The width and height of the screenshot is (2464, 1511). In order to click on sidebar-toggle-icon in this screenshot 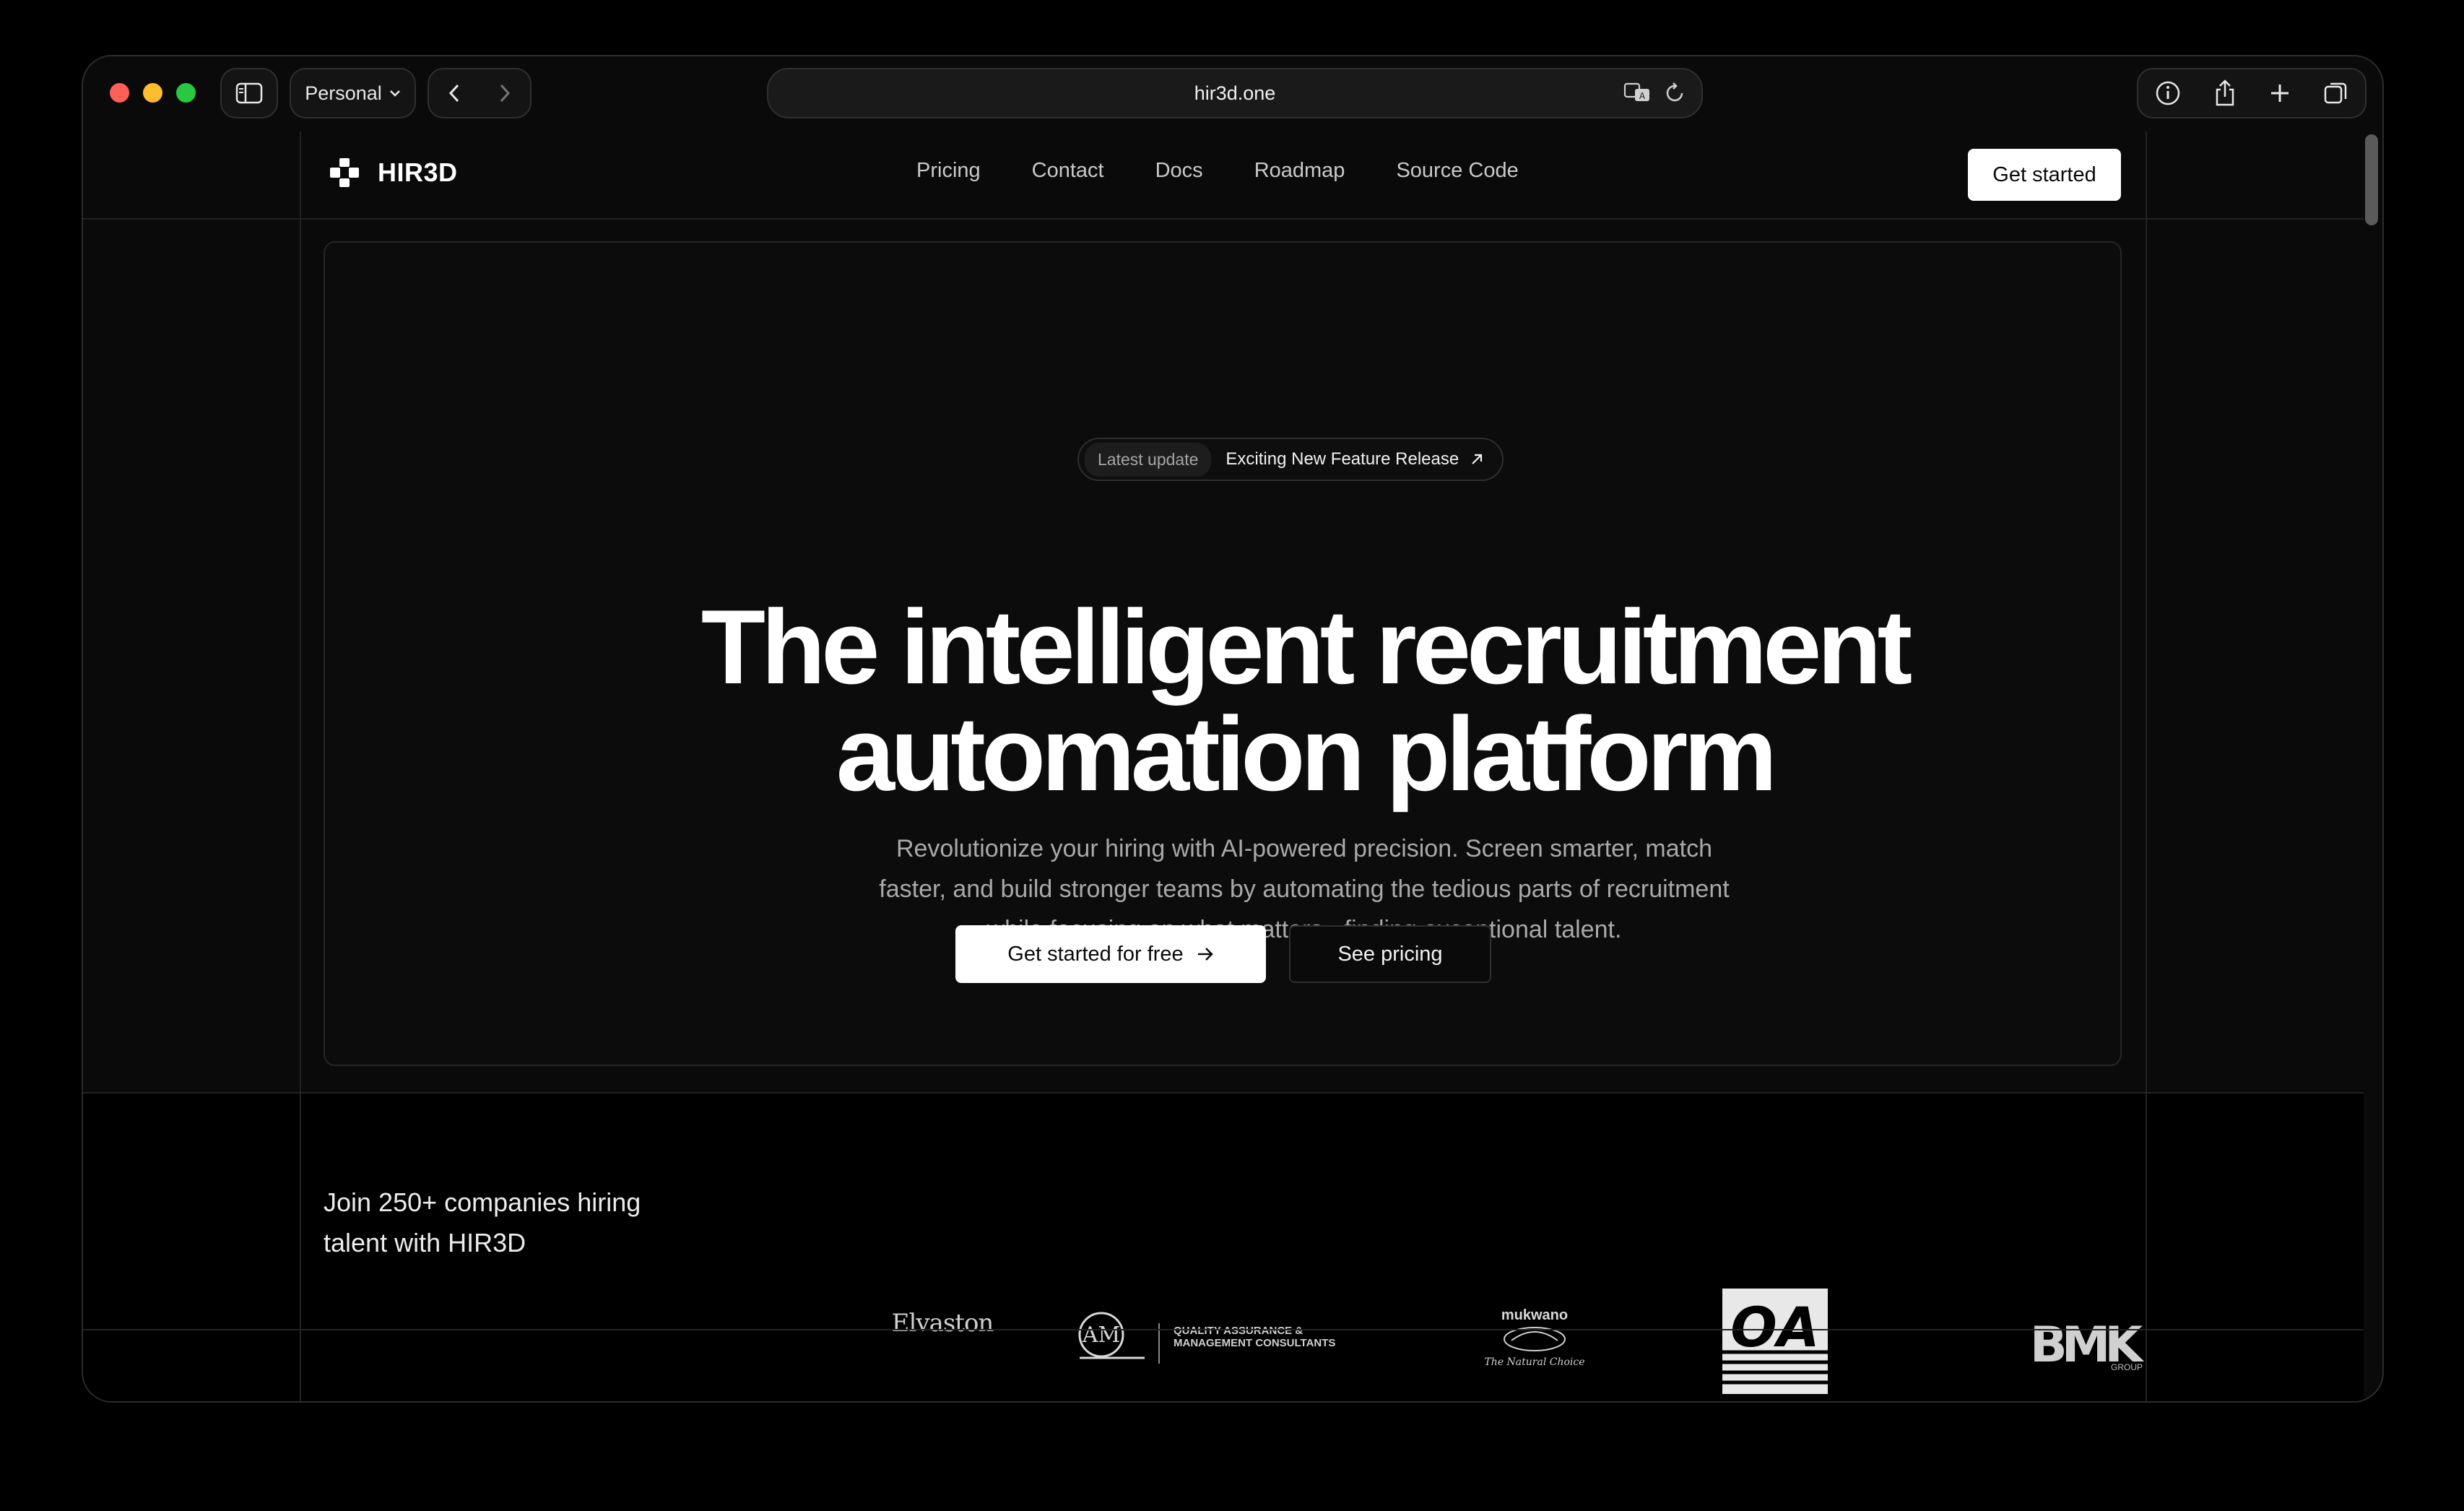, I will do `click(249, 93)`.